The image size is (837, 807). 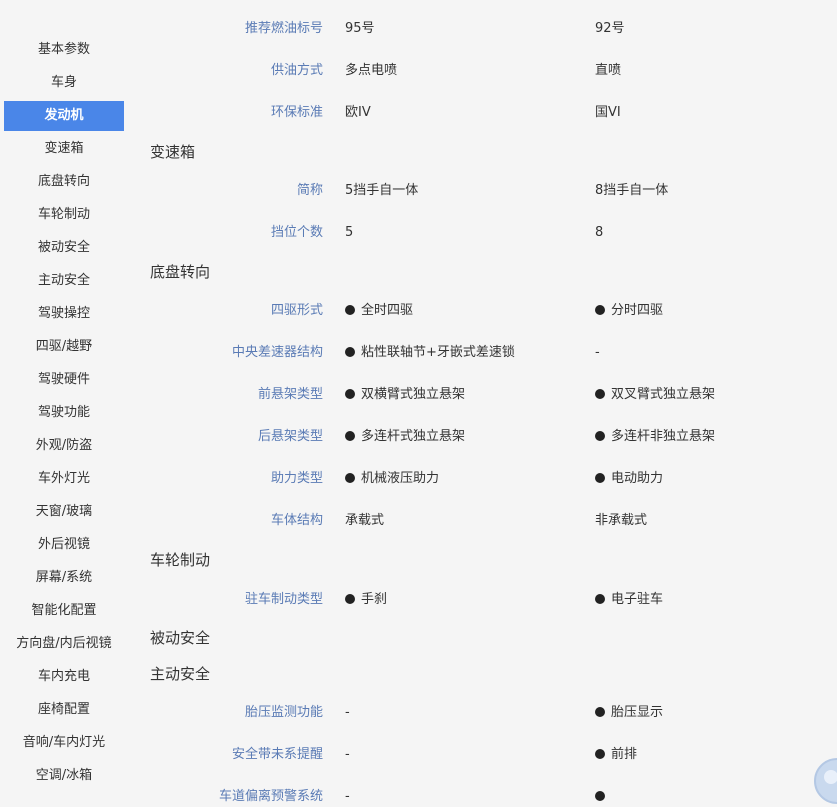 What do you see at coordinates (180, 272) in the screenshot?
I see `section-title-chassis-steering: 底盘转向` at bounding box center [180, 272].